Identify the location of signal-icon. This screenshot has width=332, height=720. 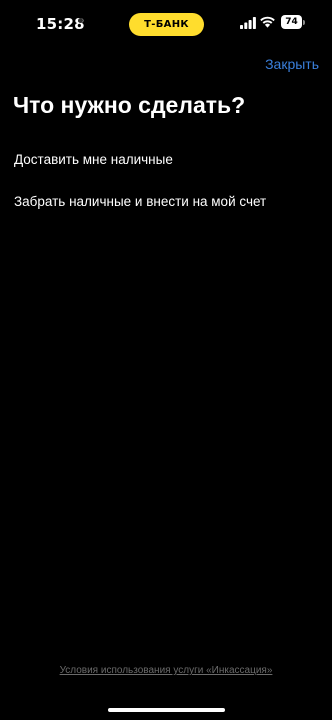
(248, 23).